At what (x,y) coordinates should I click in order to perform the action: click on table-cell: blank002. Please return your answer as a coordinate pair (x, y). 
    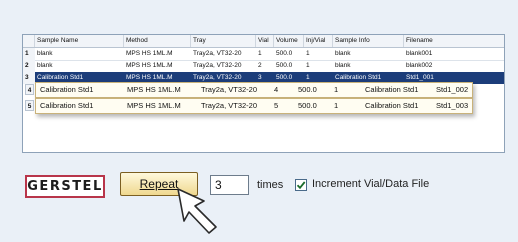
    Looking at the image, I should click on (419, 65).